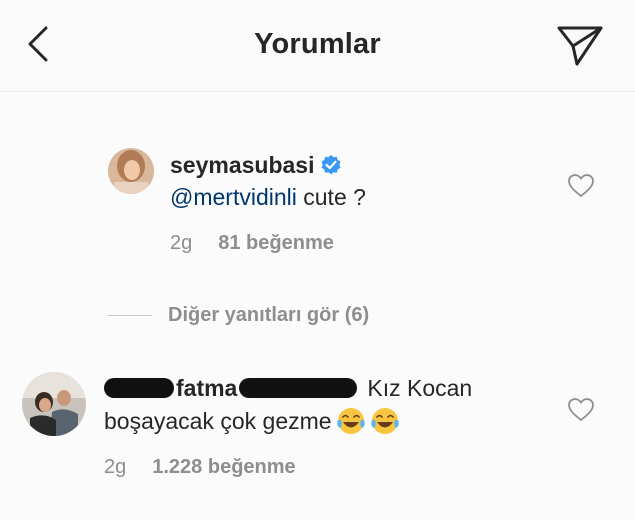  Describe the element at coordinates (317, 91) in the screenshot. I see `header-divider` at that location.